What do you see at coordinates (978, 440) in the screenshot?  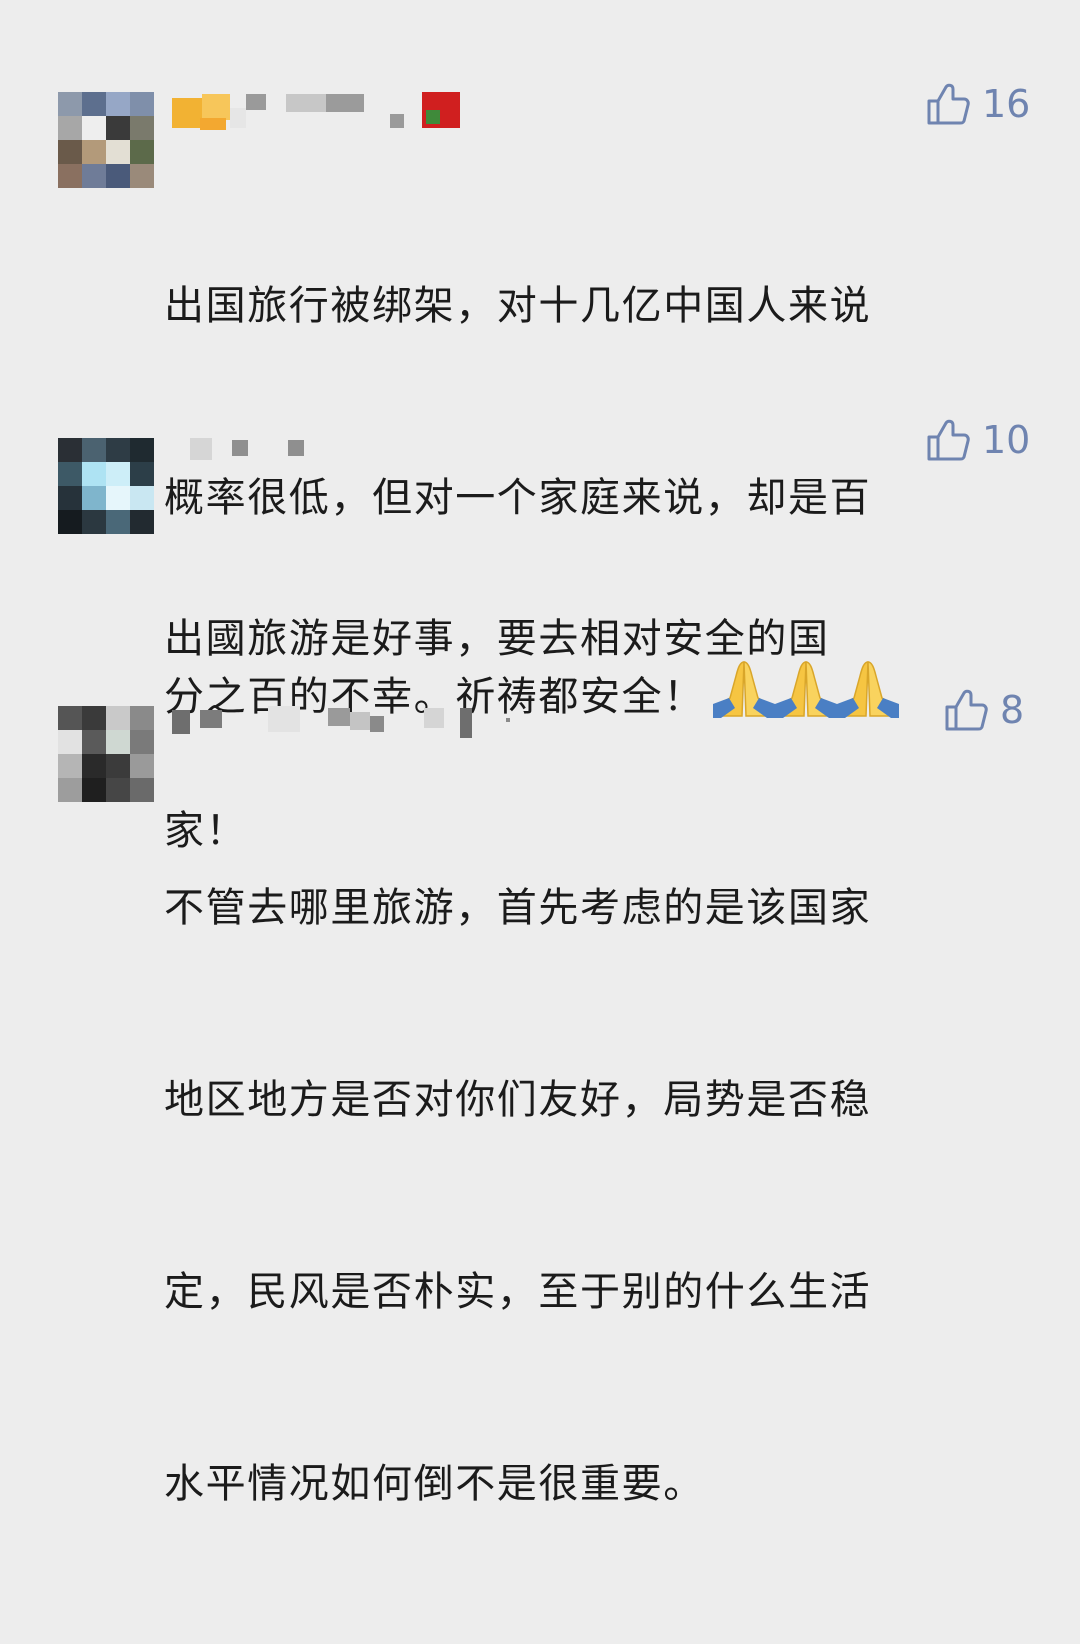 I see `like-button: 10` at bounding box center [978, 440].